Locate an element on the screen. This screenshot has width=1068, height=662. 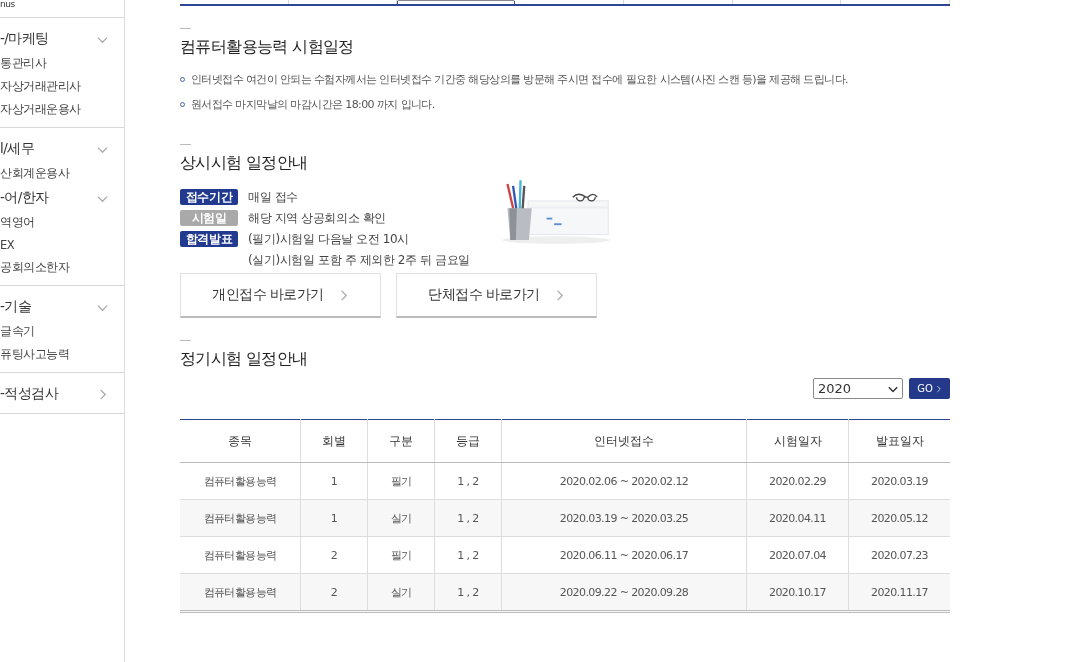
column-header: 발표일자 is located at coordinates (899, 441).